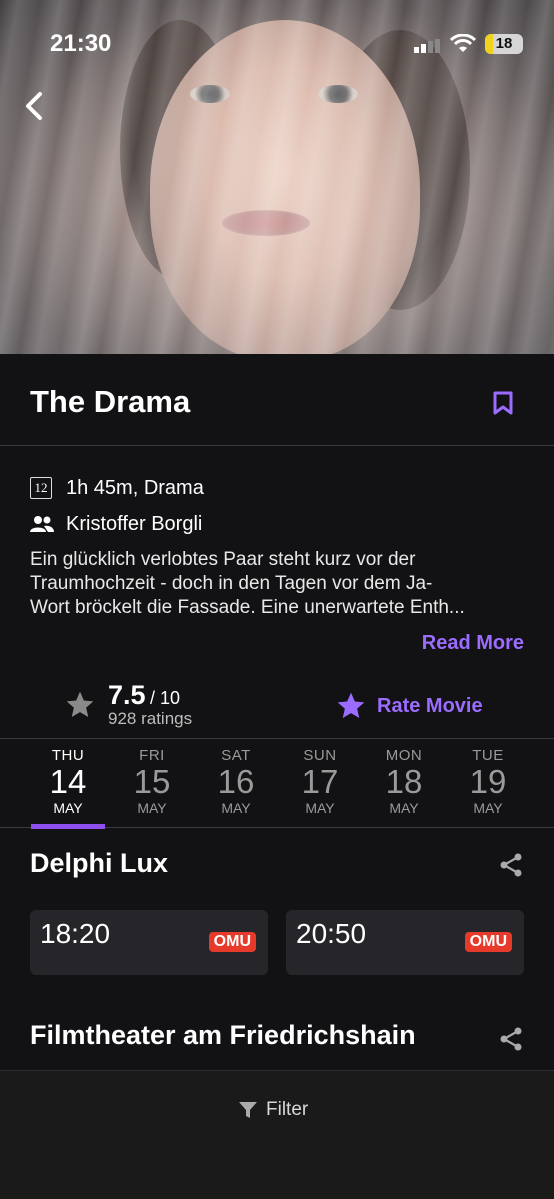  Describe the element at coordinates (42, 524) in the screenshot. I see `people-icon` at that location.